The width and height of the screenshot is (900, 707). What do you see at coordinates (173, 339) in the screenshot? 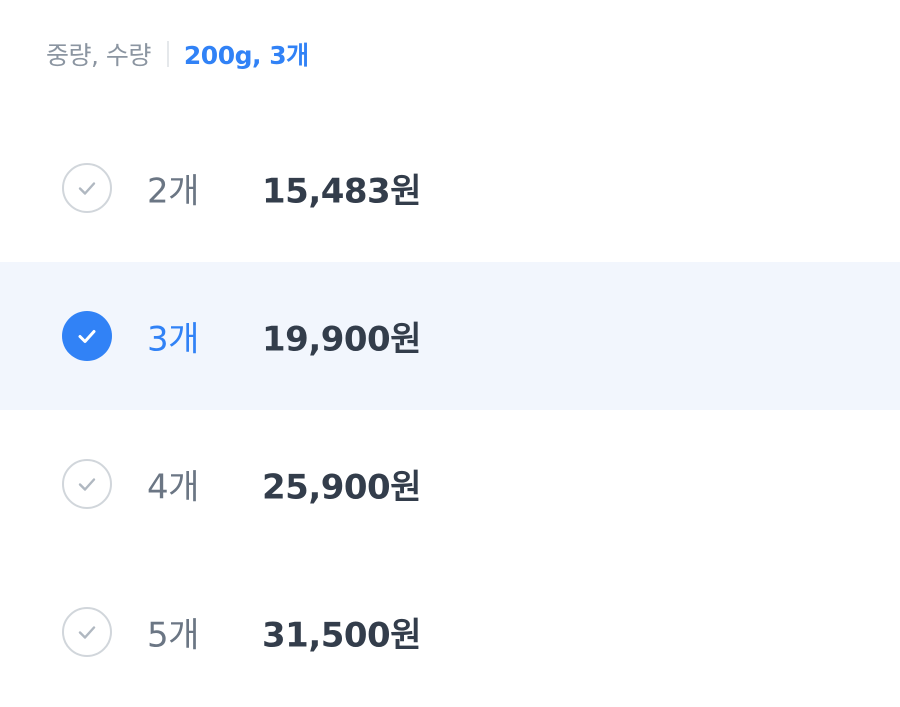
I see `option-quantity: 3개` at bounding box center [173, 339].